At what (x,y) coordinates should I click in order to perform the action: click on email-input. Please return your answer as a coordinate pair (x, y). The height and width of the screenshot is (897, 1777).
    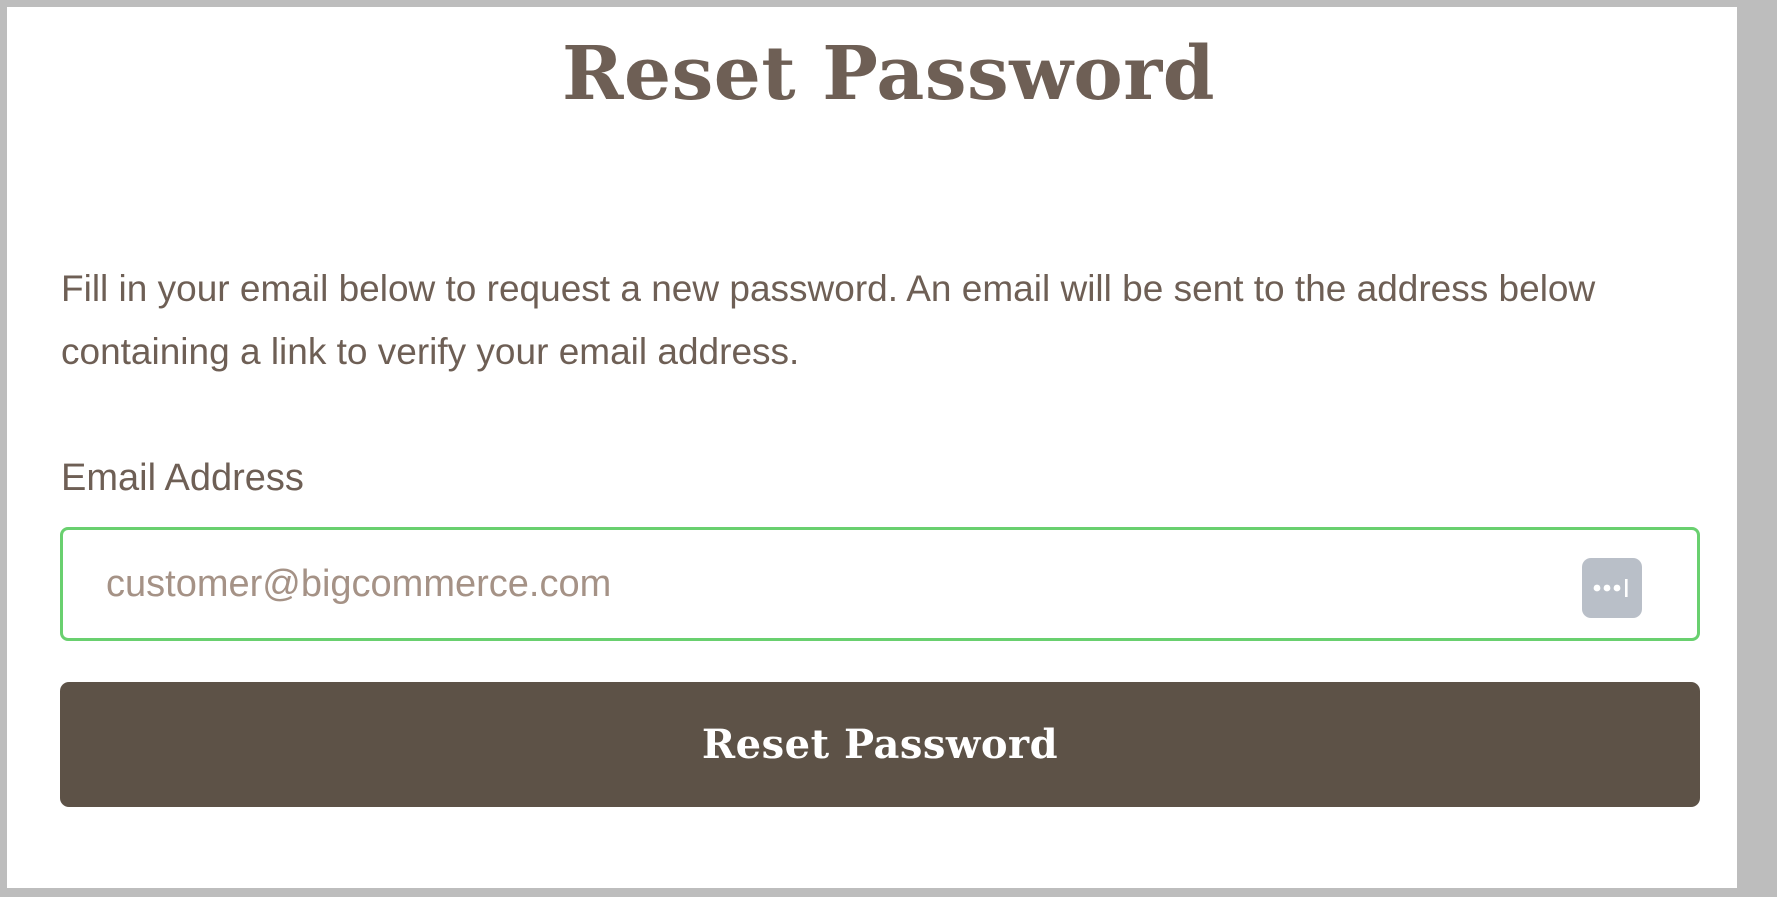
    Looking at the image, I should click on (880, 584).